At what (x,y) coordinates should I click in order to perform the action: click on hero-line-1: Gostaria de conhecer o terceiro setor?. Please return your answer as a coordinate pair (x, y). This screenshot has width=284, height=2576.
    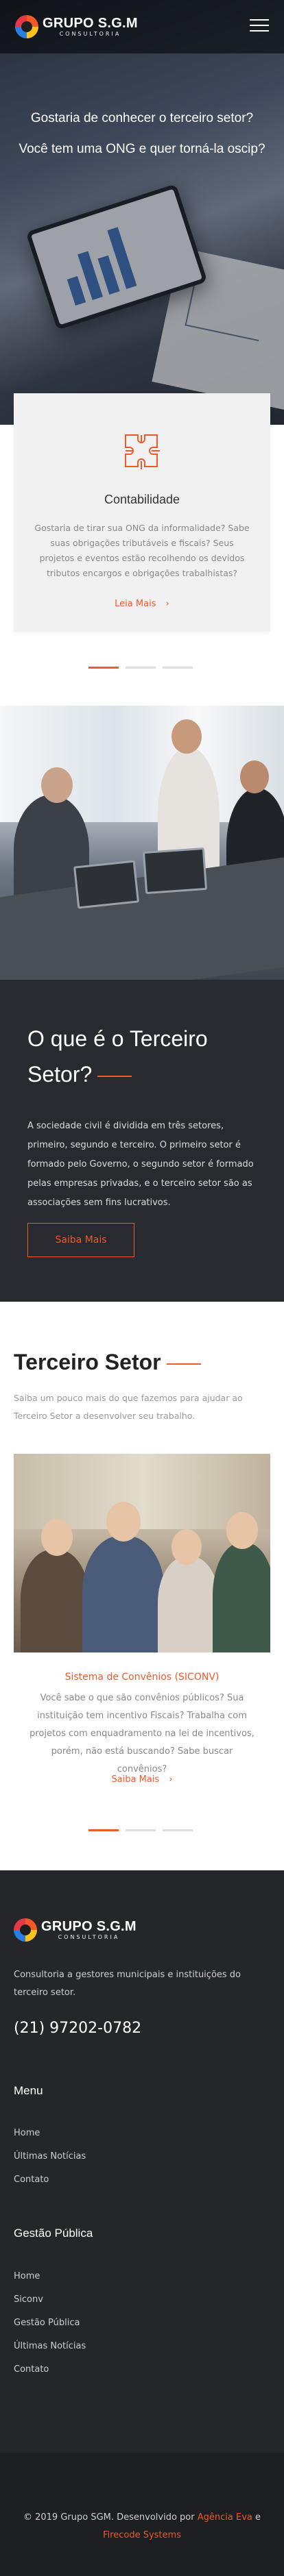
    Looking at the image, I should click on (142, 118).